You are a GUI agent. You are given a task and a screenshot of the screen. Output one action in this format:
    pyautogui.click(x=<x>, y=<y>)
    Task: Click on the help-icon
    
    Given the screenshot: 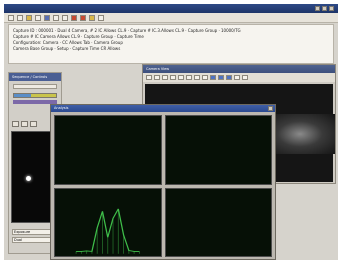 What is the action you would take?
    pyautogui.click(x=101, y=17)
    